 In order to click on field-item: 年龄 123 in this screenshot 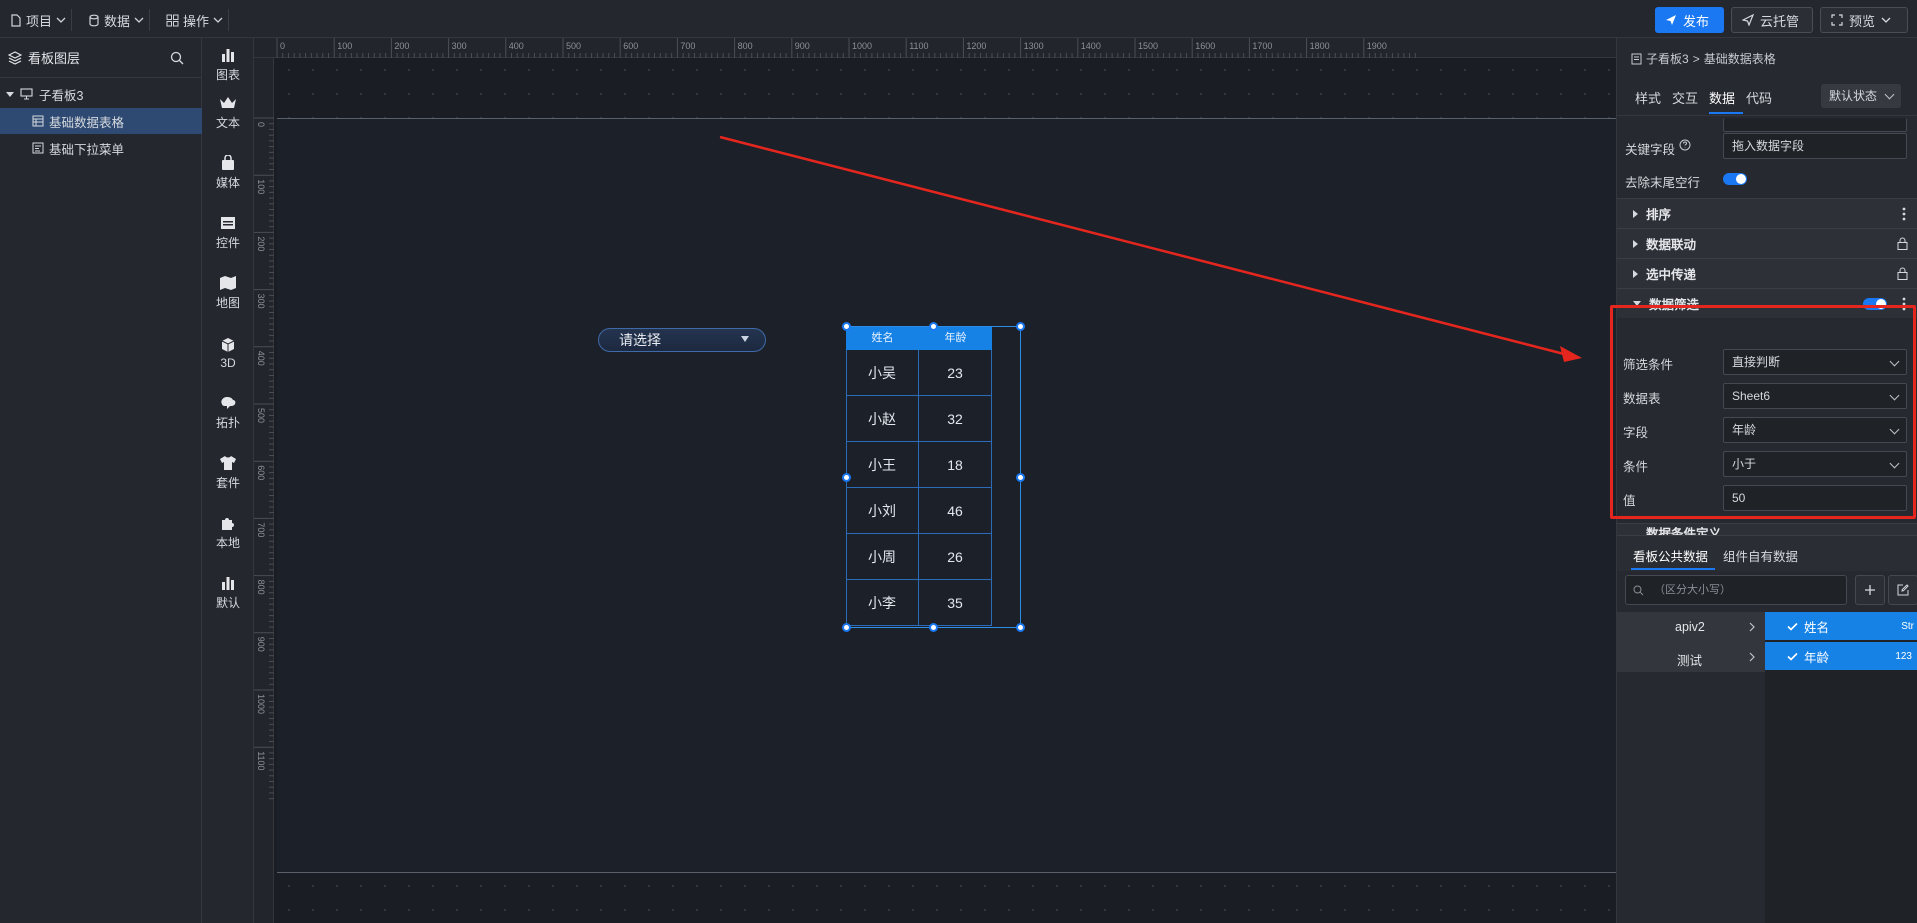, I will do `click(1841, 656)`.